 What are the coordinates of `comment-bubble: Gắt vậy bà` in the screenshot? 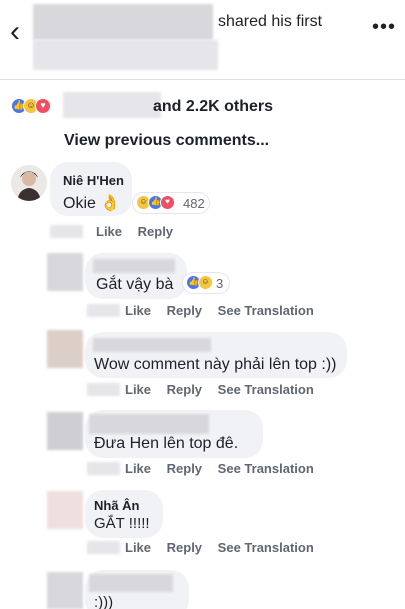 It's located at (136, 276).